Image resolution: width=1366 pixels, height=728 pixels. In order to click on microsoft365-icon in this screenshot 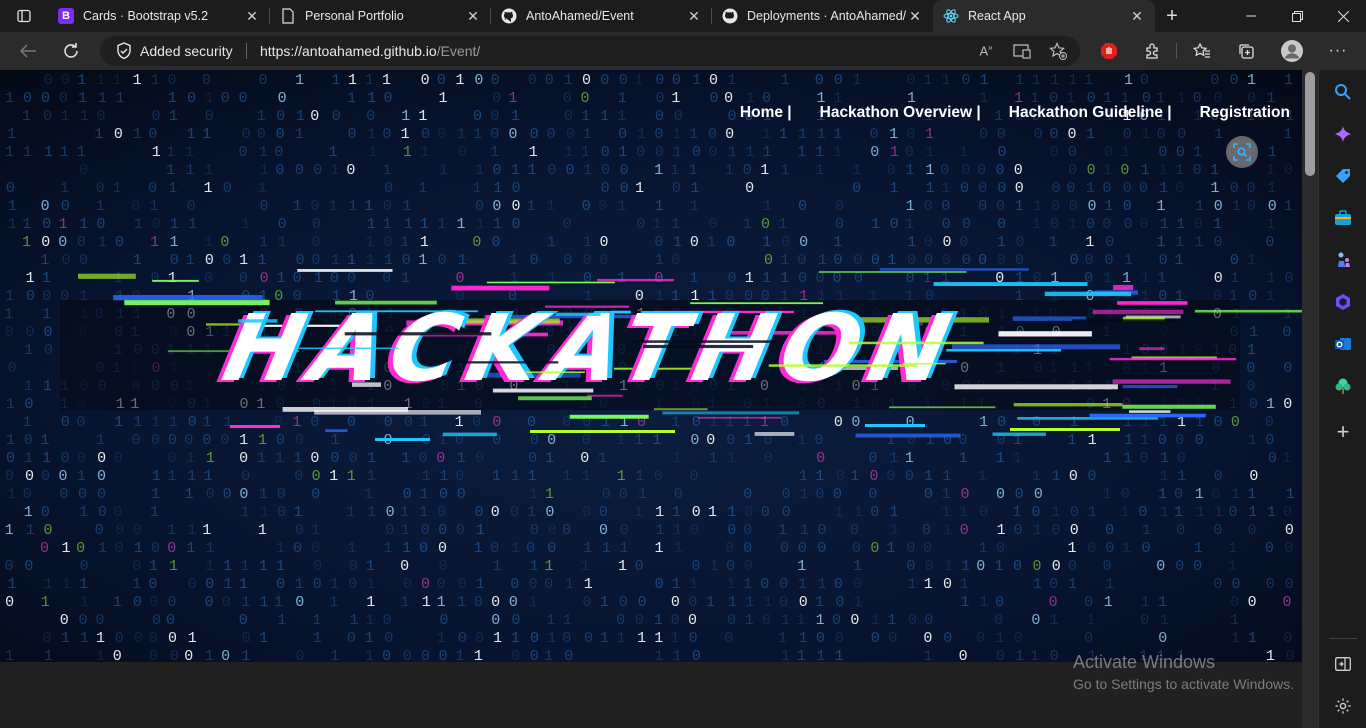, I will do `click(1343, 302)`.